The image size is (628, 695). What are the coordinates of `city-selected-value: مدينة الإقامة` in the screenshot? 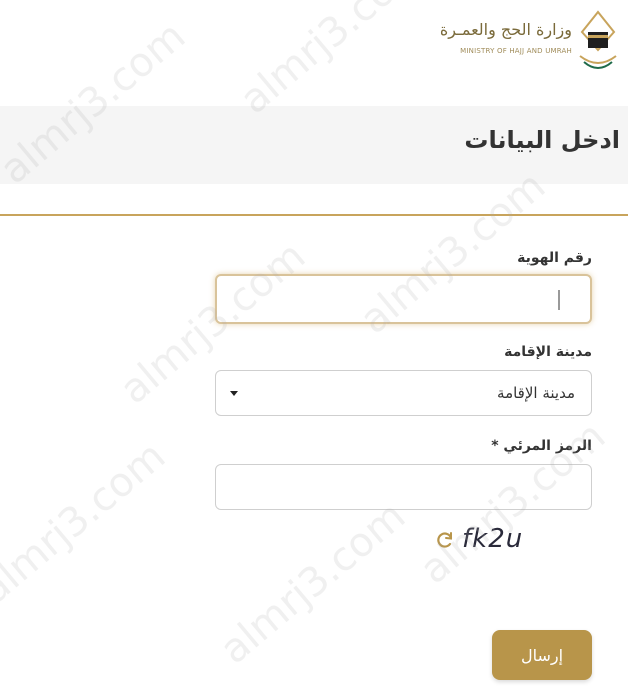 It's located at (536, 393).